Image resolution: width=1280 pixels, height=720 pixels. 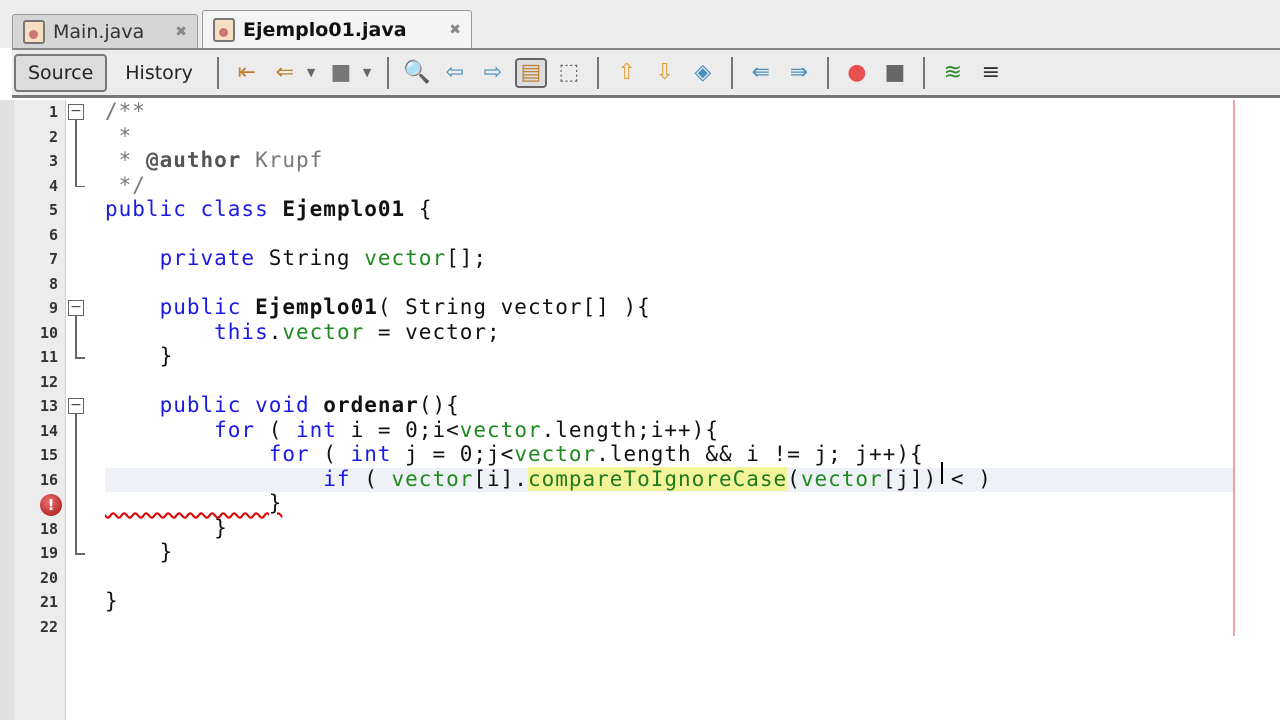 What do you see at coordinates (640, 235) in the screenshot?
I see `code-line: 6` at bounding box center [640, 235].